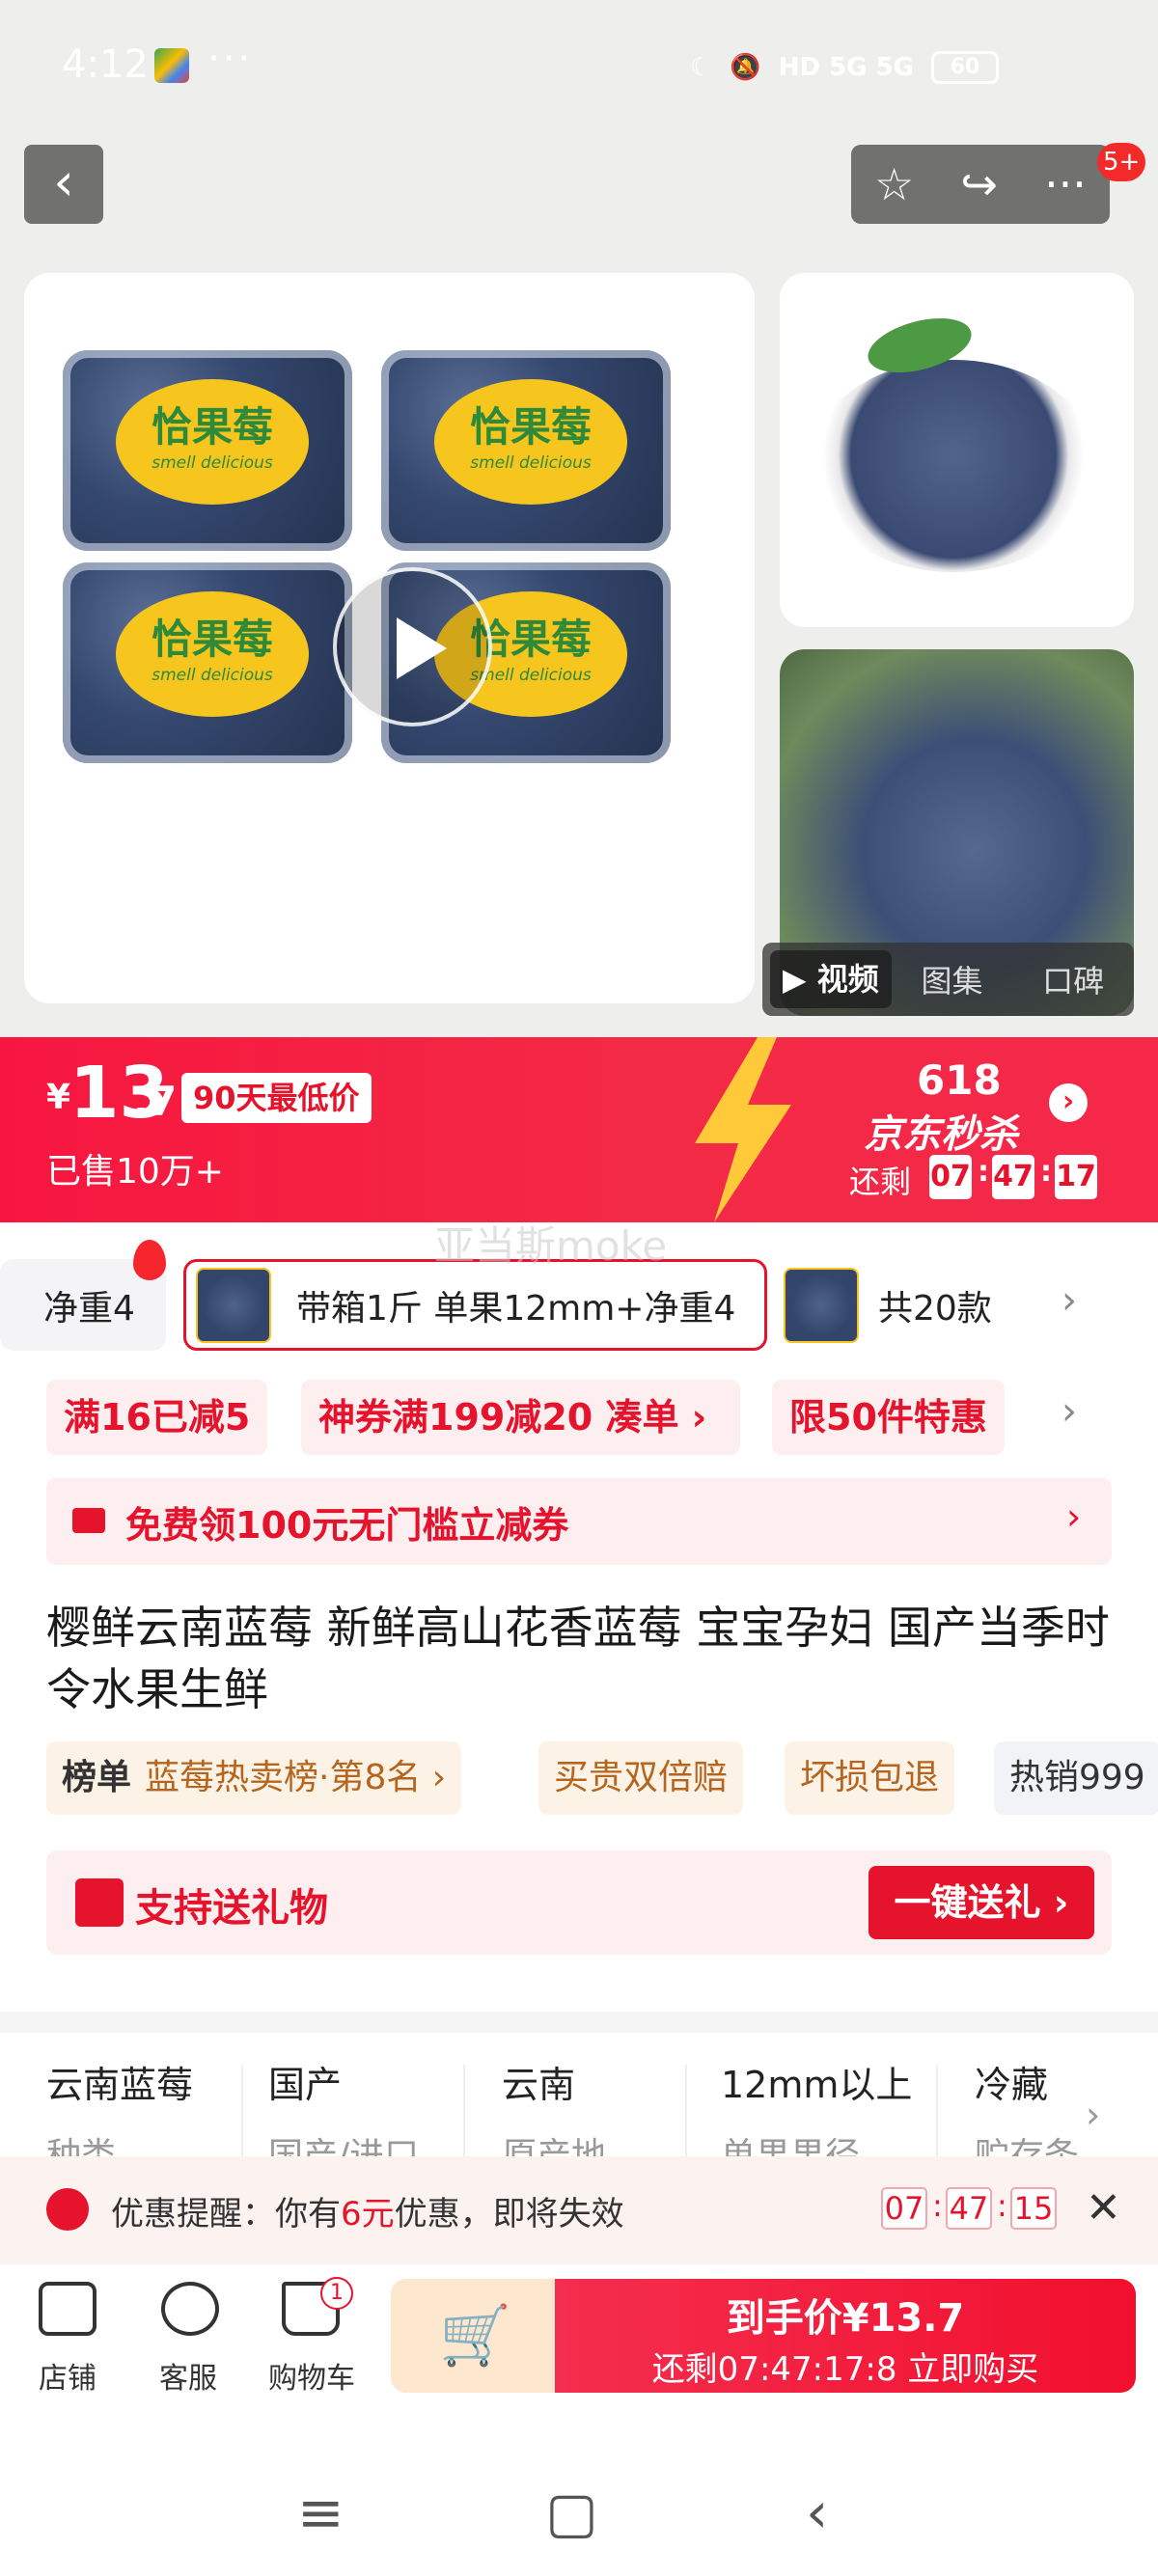  I want to click on coupon-card-icon, so click(88, 1520).